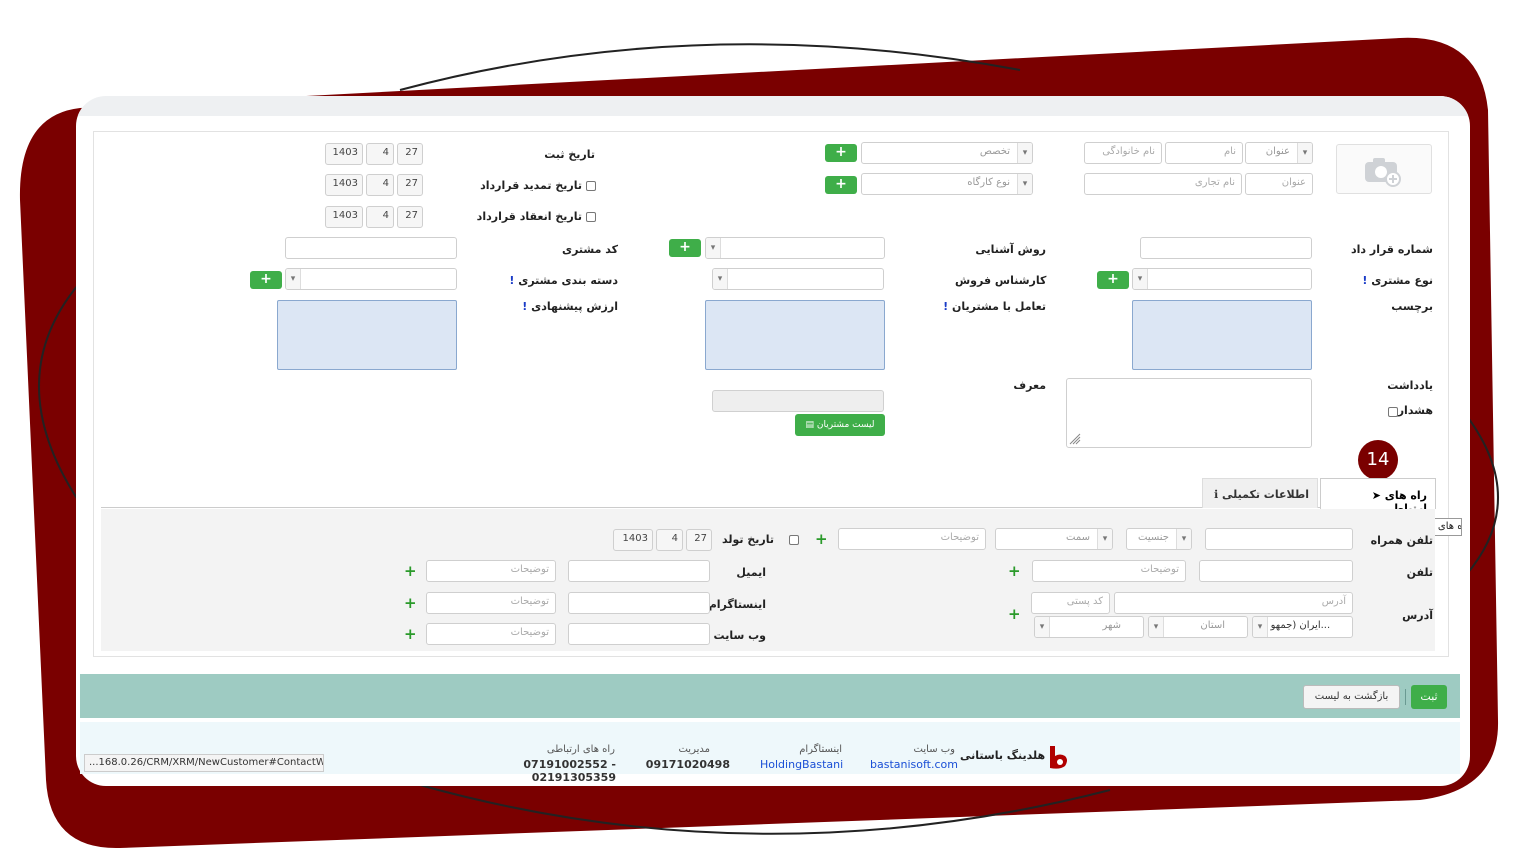  I want to click on add-customer-type-button: +, so click(1113, 280).